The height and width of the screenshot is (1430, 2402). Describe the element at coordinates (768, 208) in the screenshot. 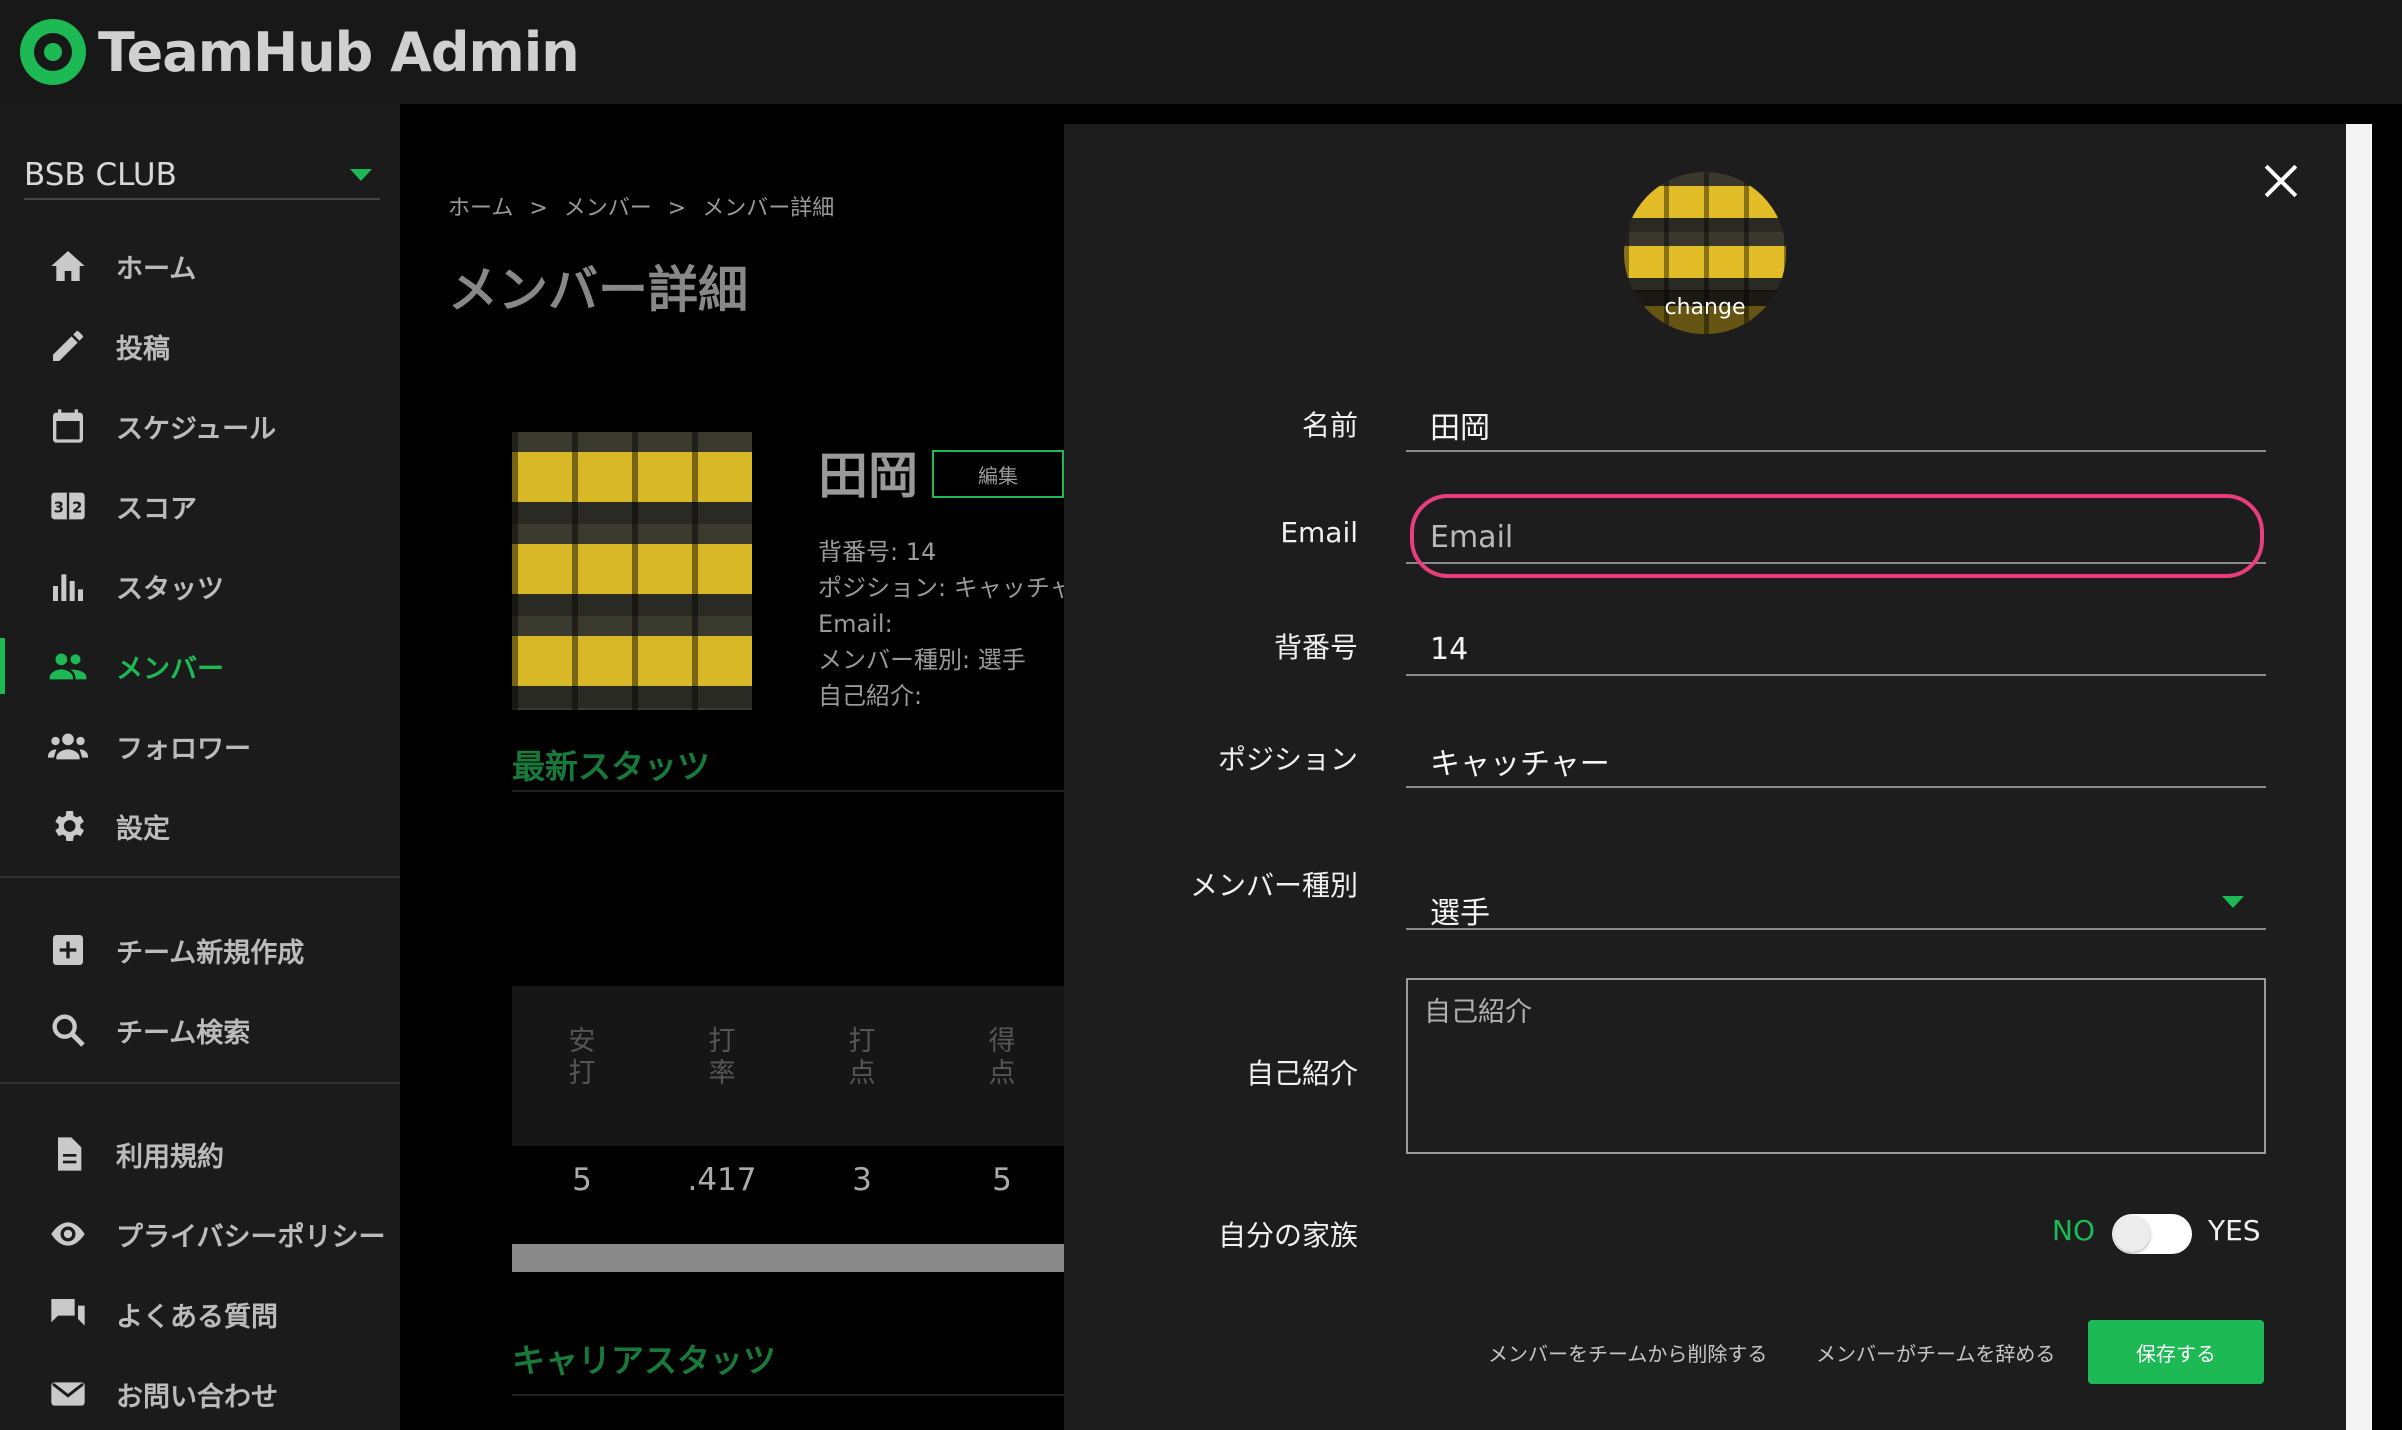

I see `breadcrumb-current: メンバー詳細` at that location.